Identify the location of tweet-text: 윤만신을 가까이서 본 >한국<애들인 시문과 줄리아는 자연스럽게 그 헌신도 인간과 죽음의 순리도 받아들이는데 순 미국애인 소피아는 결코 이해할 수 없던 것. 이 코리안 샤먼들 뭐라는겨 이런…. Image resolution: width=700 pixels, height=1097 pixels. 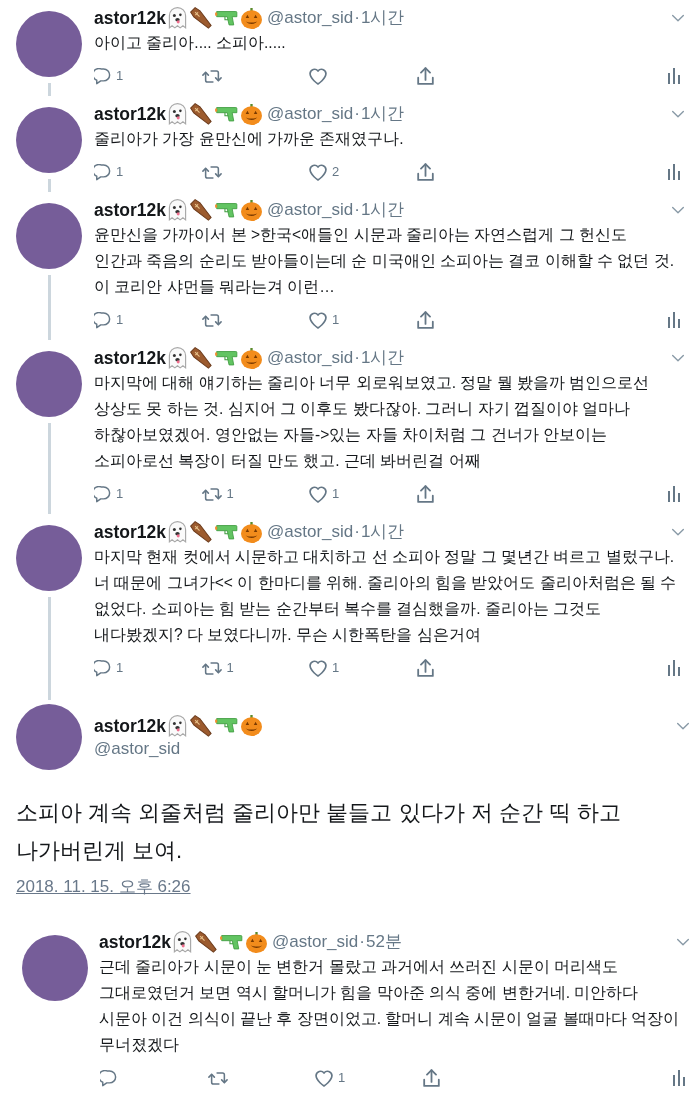
(384, 261).